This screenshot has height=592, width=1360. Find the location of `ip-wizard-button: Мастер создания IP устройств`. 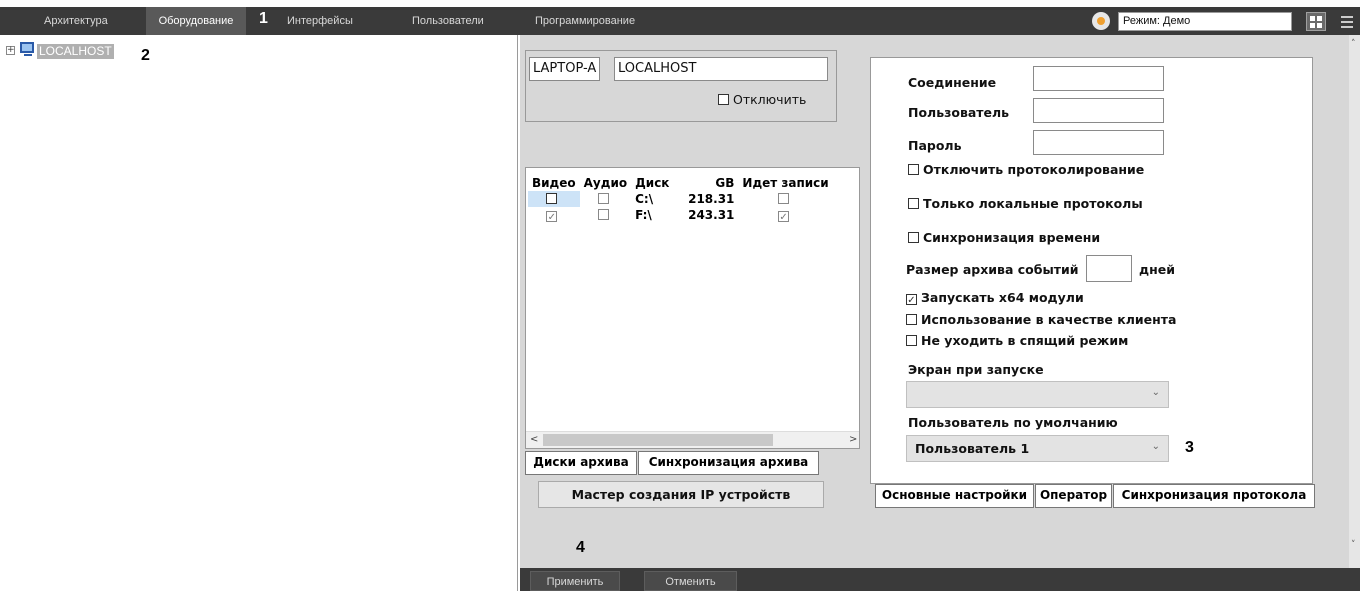

ip-wizard-button: Мастер создания IP устройств is located at coordinates (681, 494).